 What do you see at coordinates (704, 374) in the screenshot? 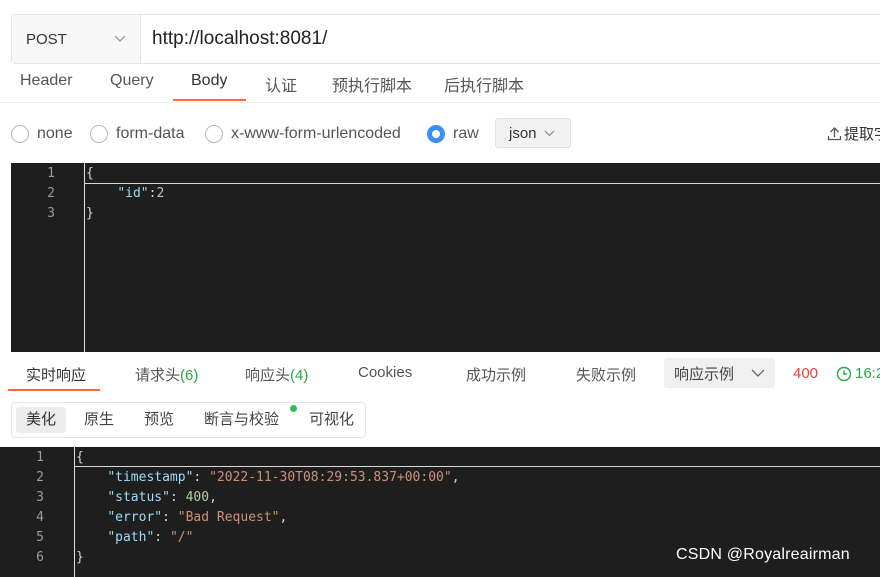
I see `example-select-label: 响应示例` at bounding box center [704, 374].